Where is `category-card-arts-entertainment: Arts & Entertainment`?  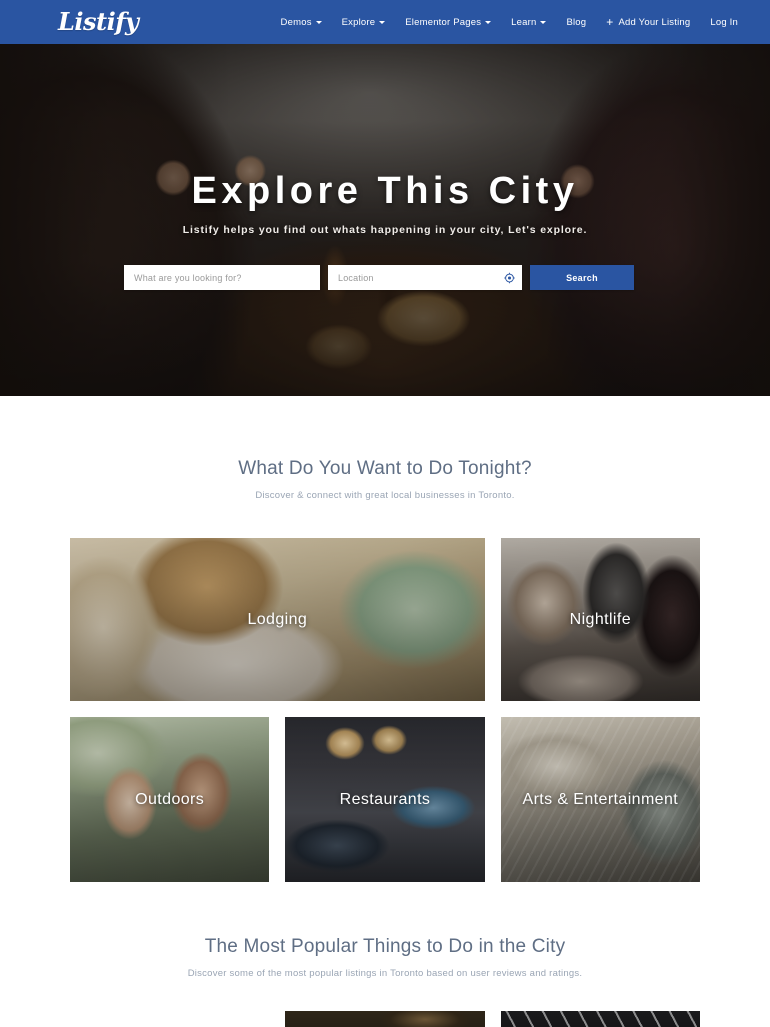 category-card-arts-entertainment: Arts & Entertainment is located at coordinates (600, 799).